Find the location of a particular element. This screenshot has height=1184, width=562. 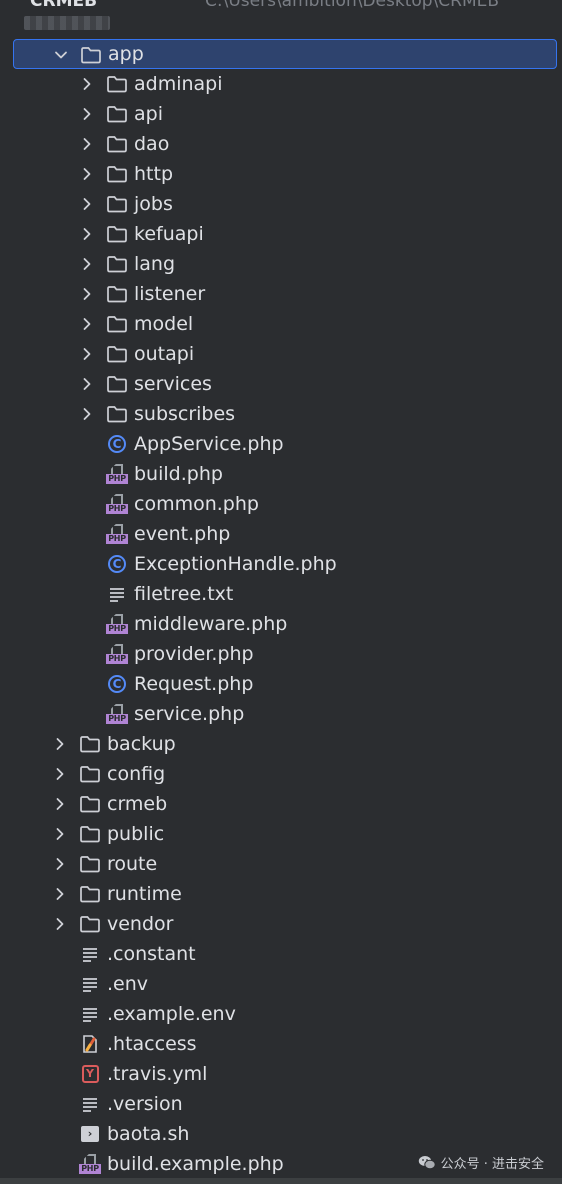

tree-item-baota-sh: › baota.sh is located at coordinates (281, 1134).